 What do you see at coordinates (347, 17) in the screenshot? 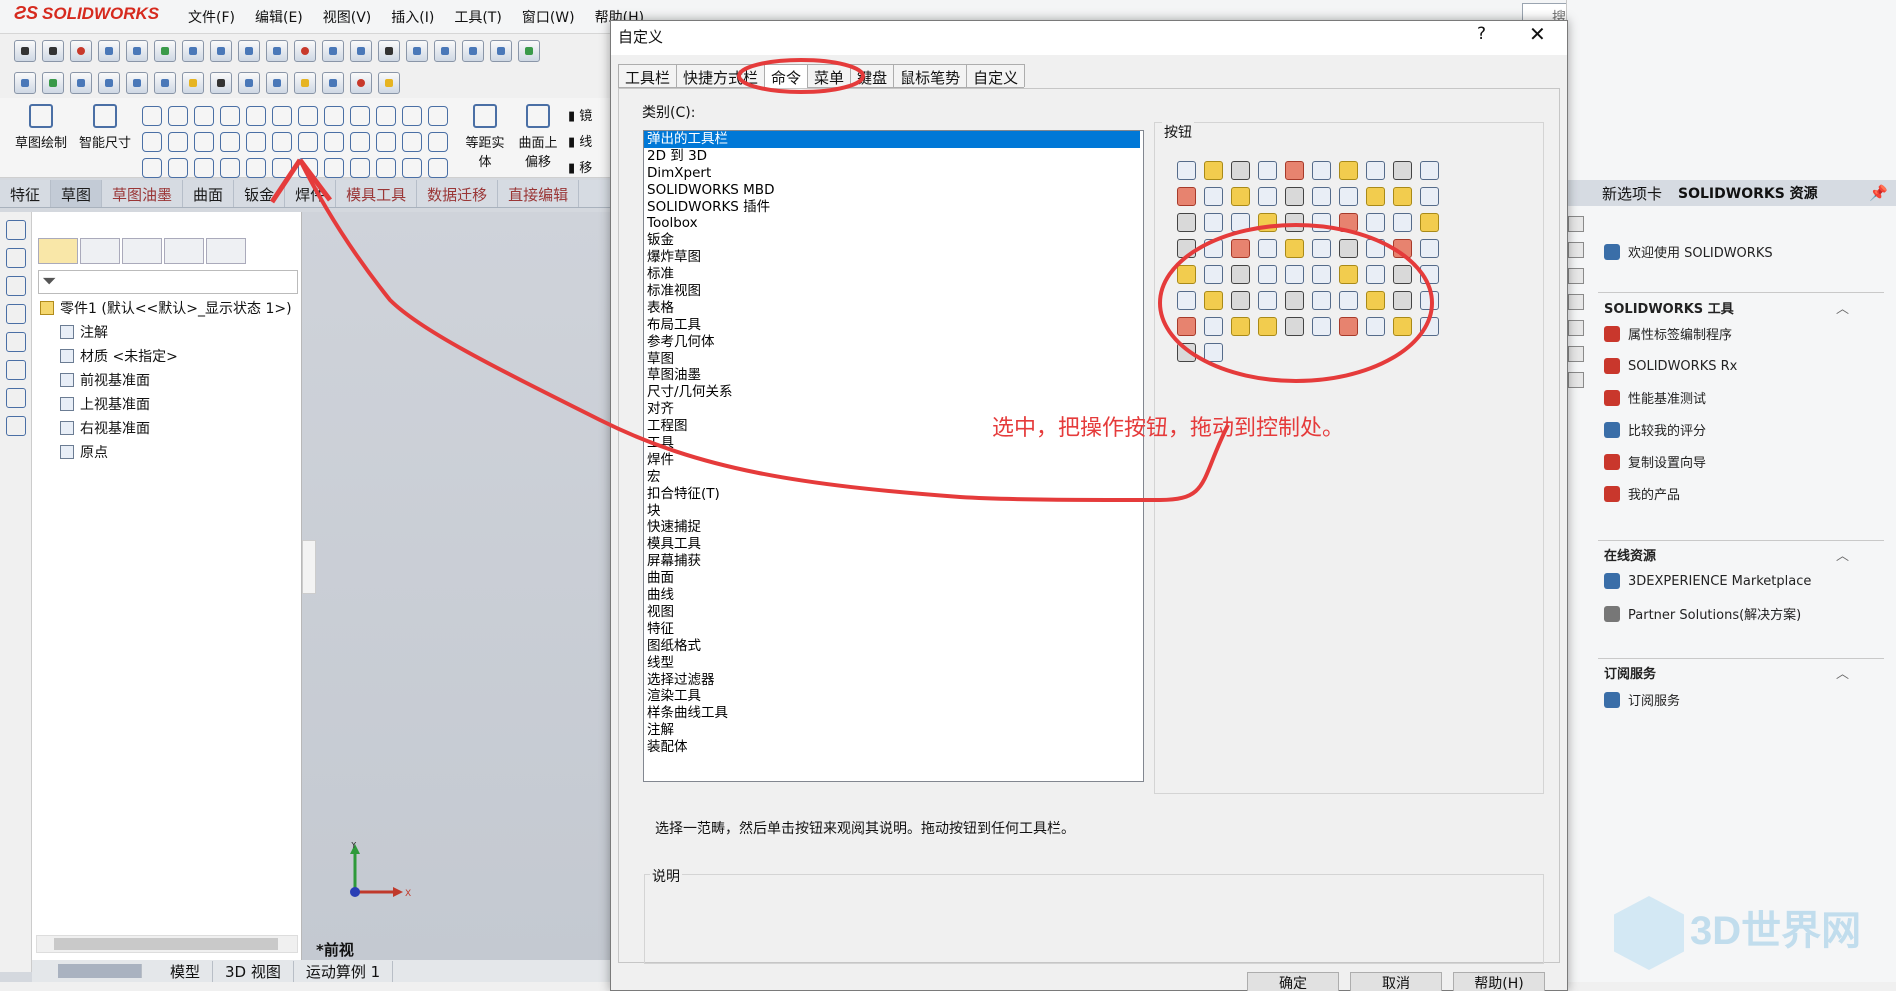
I see `menu-view: 视图(V)` at bounding box center [347, 17].